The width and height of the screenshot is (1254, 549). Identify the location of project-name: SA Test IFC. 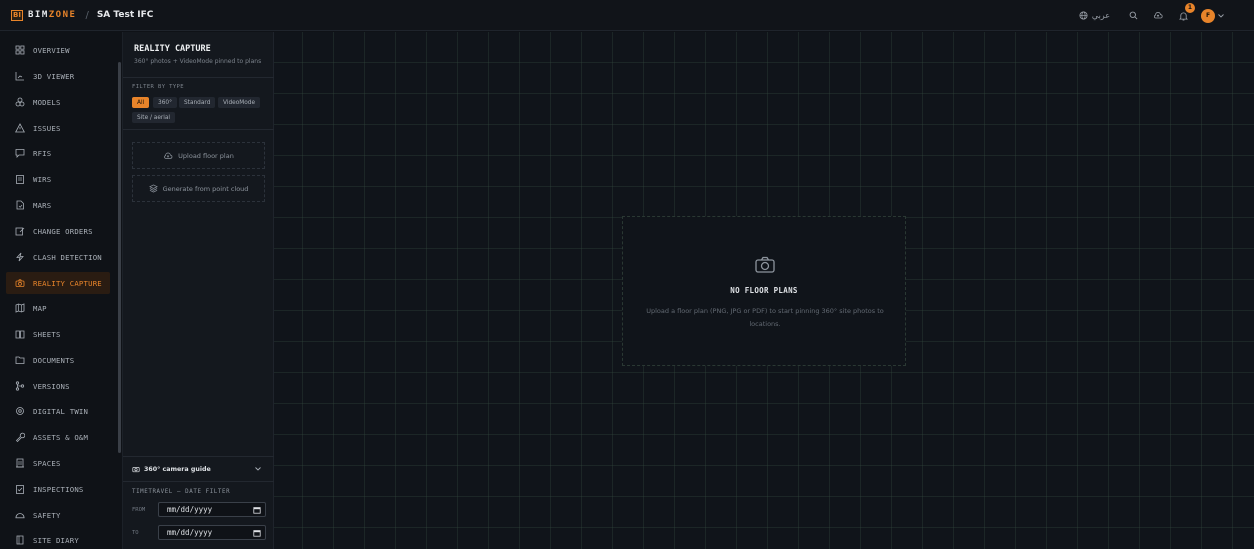
(125, 15).